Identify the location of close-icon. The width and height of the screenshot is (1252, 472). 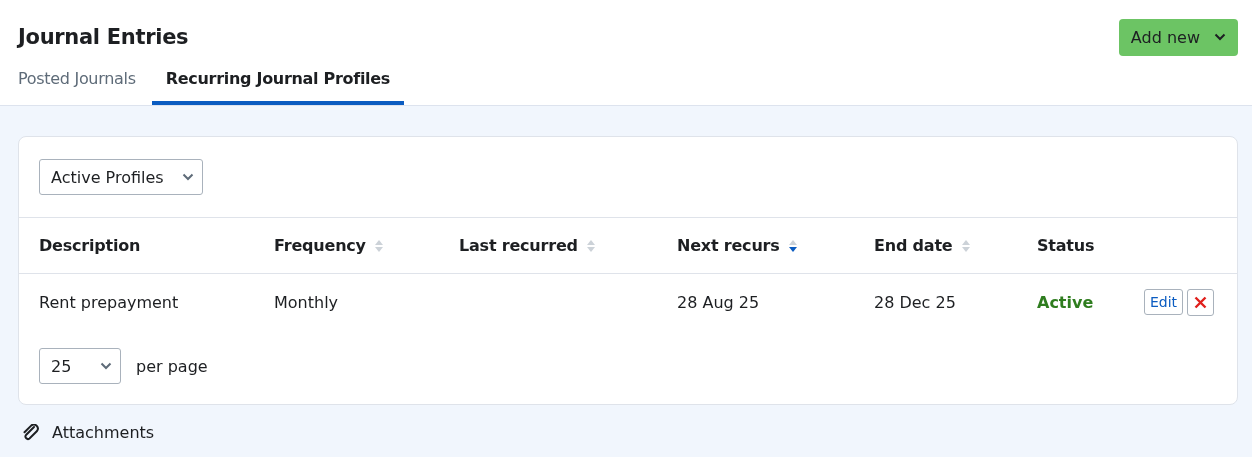
(1201, 302).